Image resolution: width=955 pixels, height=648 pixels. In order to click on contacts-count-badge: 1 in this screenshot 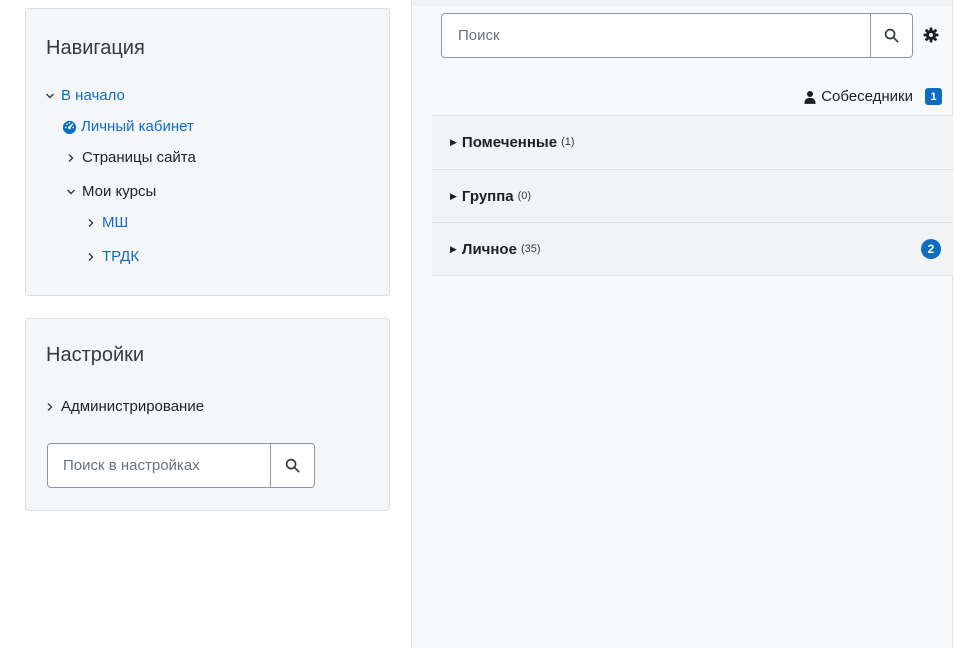, I will do `click(933, 96)`.